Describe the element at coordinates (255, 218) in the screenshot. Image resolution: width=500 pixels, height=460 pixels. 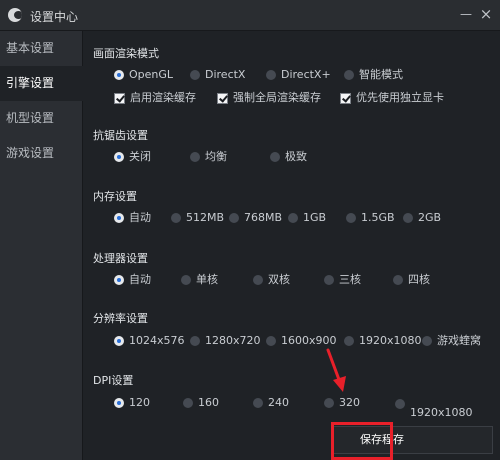
I see `memory-option-768mb: 768MB` at that location.